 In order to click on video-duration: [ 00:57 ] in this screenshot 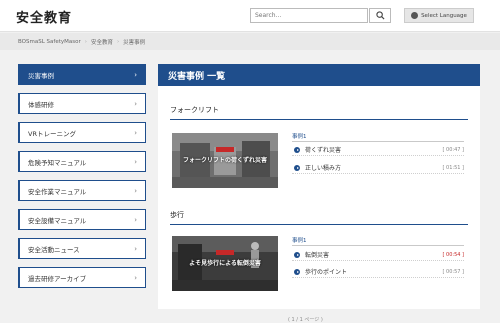, I will do `click(453, 271)`.